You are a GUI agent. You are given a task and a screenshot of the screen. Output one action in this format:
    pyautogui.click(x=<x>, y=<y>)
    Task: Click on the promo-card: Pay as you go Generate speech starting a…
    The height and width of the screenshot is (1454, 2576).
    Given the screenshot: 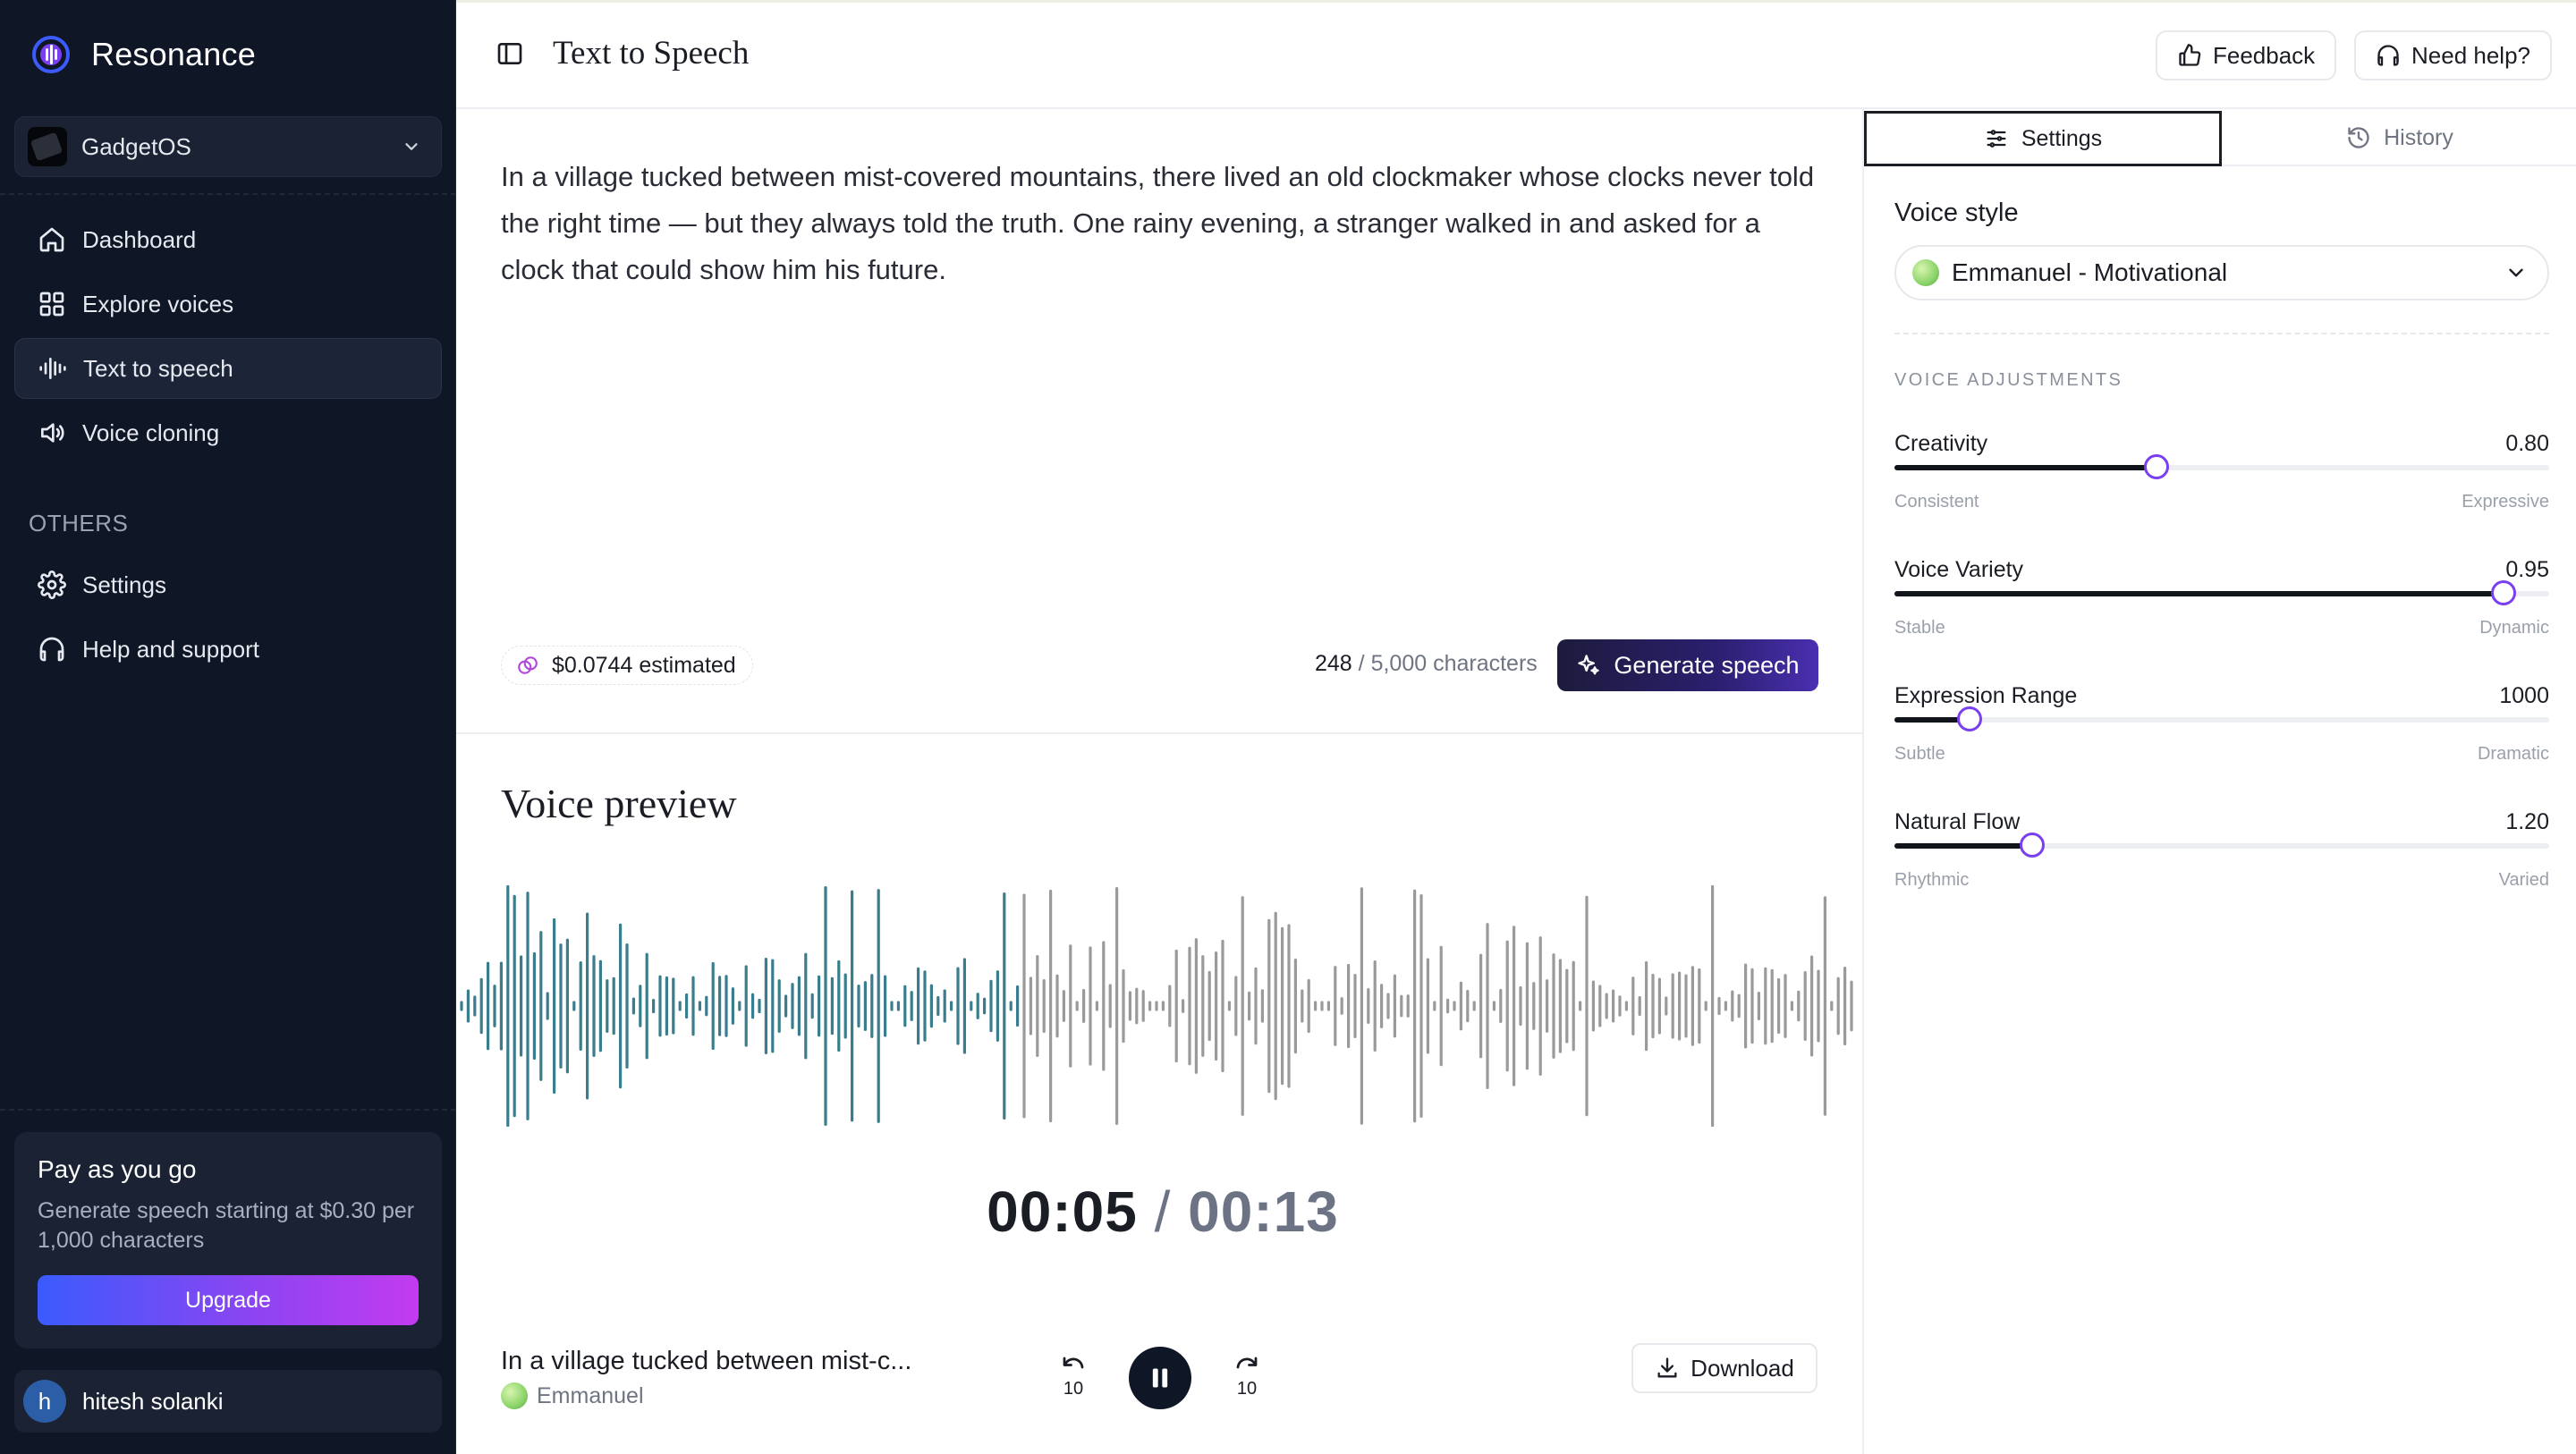 What is the action you would take?
    pyautogui.click(x=228, y=1240)
    